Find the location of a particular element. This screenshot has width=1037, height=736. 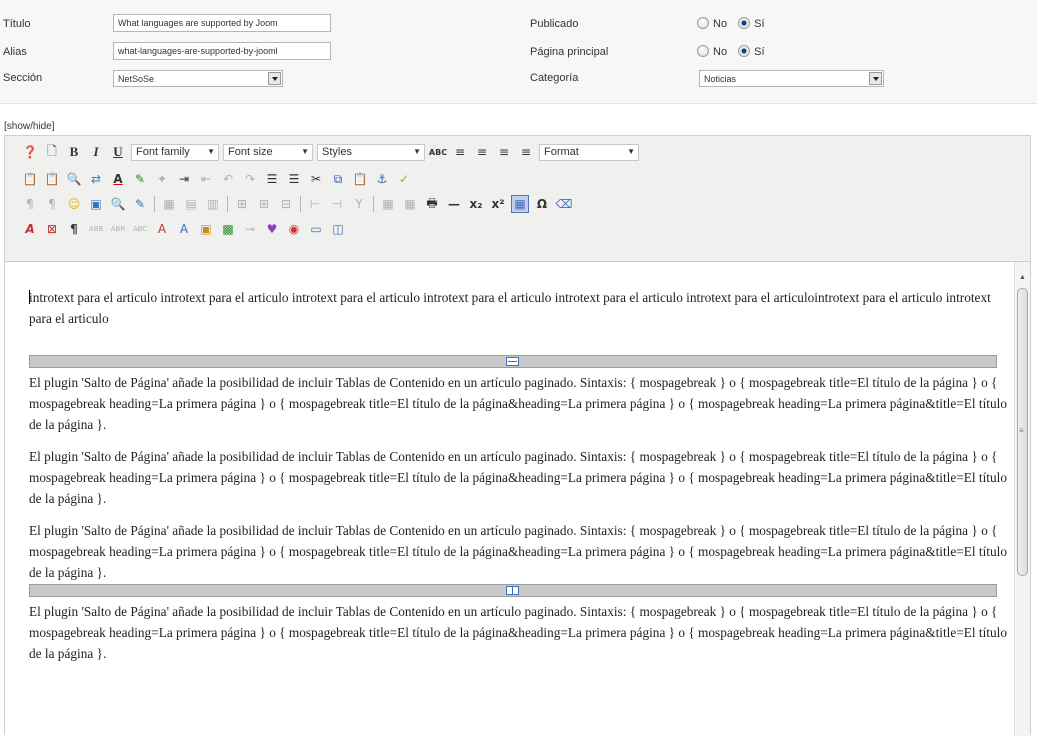

table-icon: ▦ is located at coordinates (169, 204).